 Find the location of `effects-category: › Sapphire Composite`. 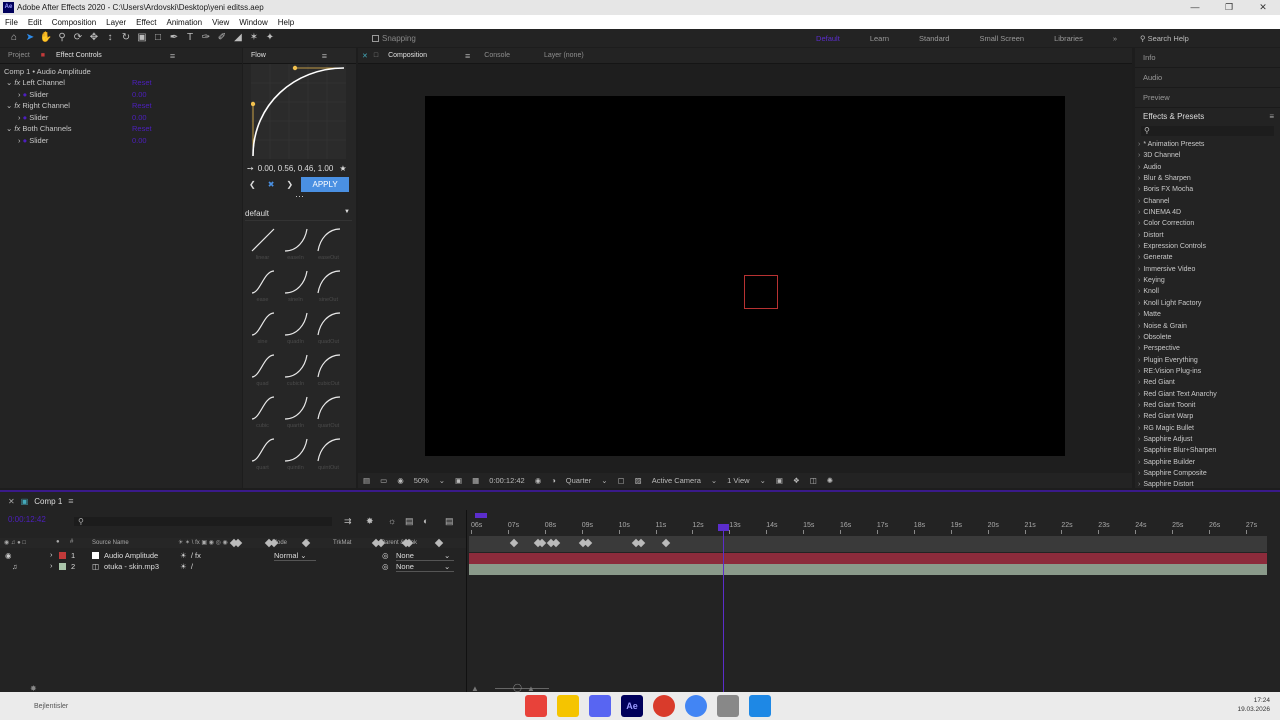

effects-category: › Sapphire Composite is located at coordinates (1207, 473).